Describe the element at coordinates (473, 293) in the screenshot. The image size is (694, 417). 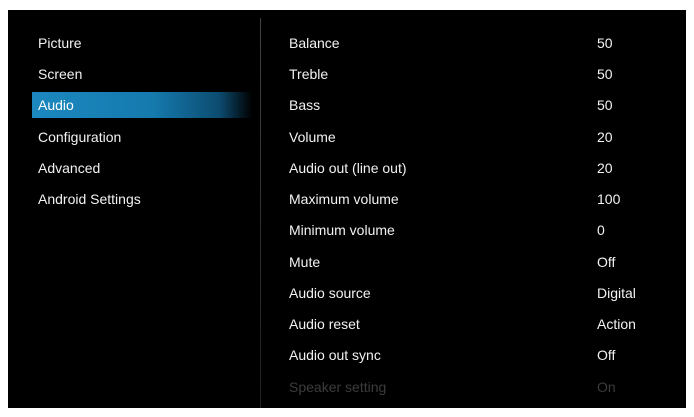
I see `setting-row-audio-source: Audio source Digital` at that location.